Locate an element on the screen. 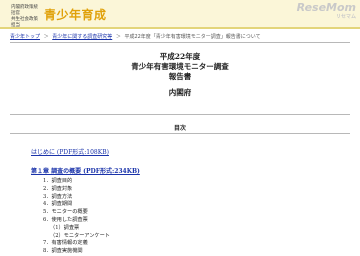 The image size is (360, 256). org-line-2: 共生社会政策担当 is located at coordinates (24, 22).